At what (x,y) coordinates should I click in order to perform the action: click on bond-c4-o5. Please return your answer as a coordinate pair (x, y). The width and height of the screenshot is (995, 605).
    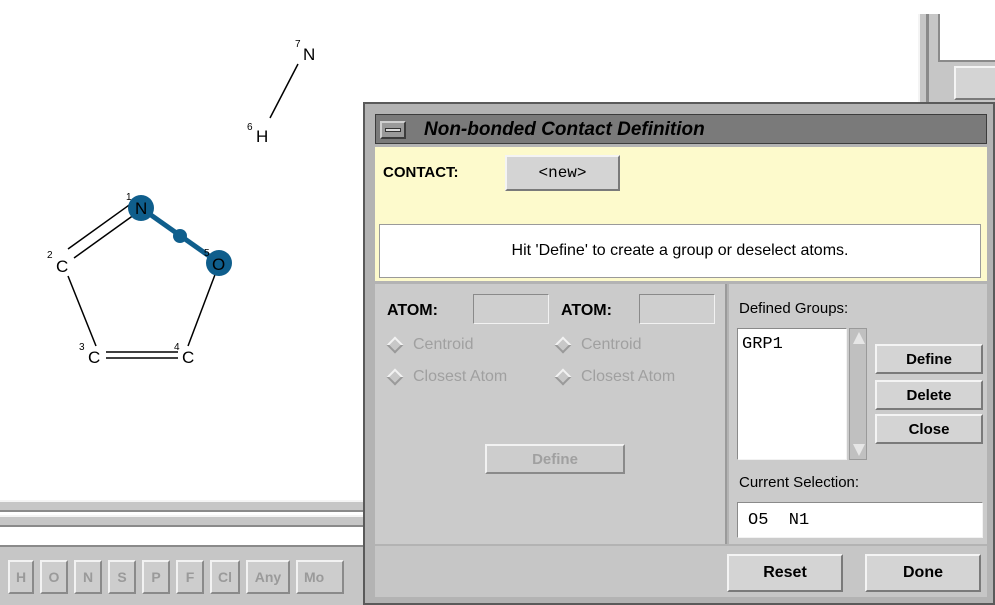
    Looking at the image, I should click on (202, 309).